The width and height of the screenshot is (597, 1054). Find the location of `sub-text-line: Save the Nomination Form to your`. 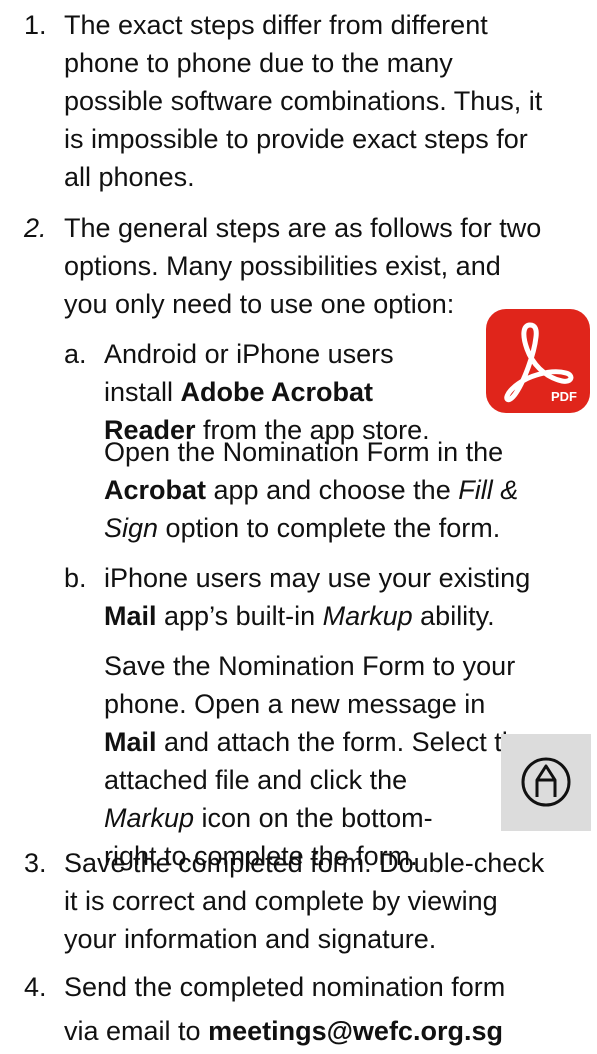

sub-text-line: Save the Nomination Form to your is located at coordinates (310, 666).